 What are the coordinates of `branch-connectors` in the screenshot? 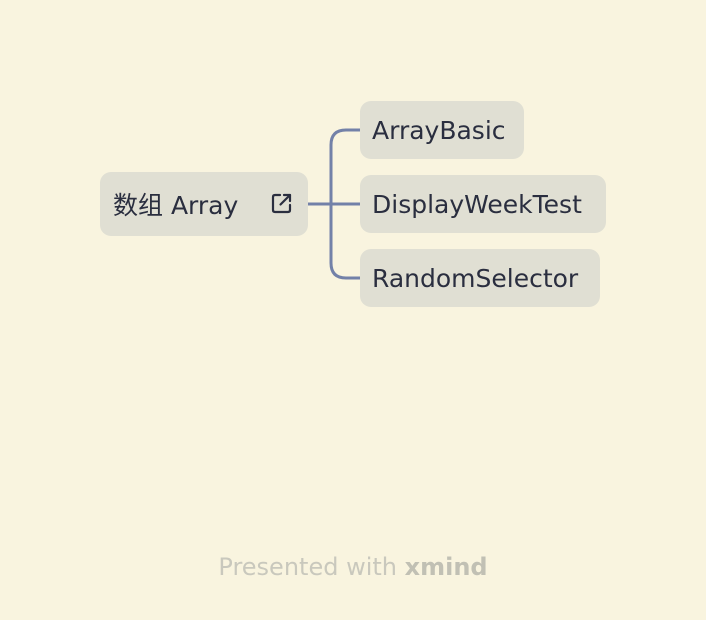 It's located at (334, 204).